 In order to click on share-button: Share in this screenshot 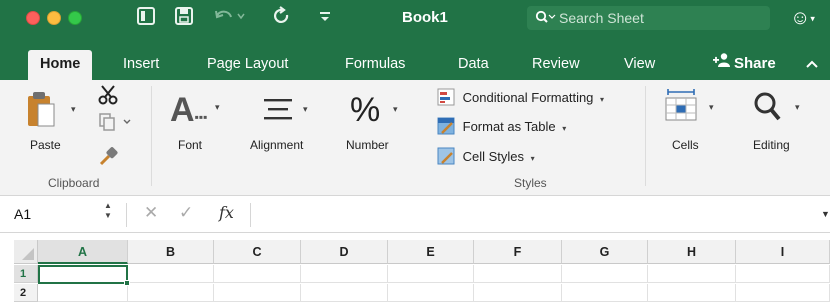, I will do `click(744, 65)`.